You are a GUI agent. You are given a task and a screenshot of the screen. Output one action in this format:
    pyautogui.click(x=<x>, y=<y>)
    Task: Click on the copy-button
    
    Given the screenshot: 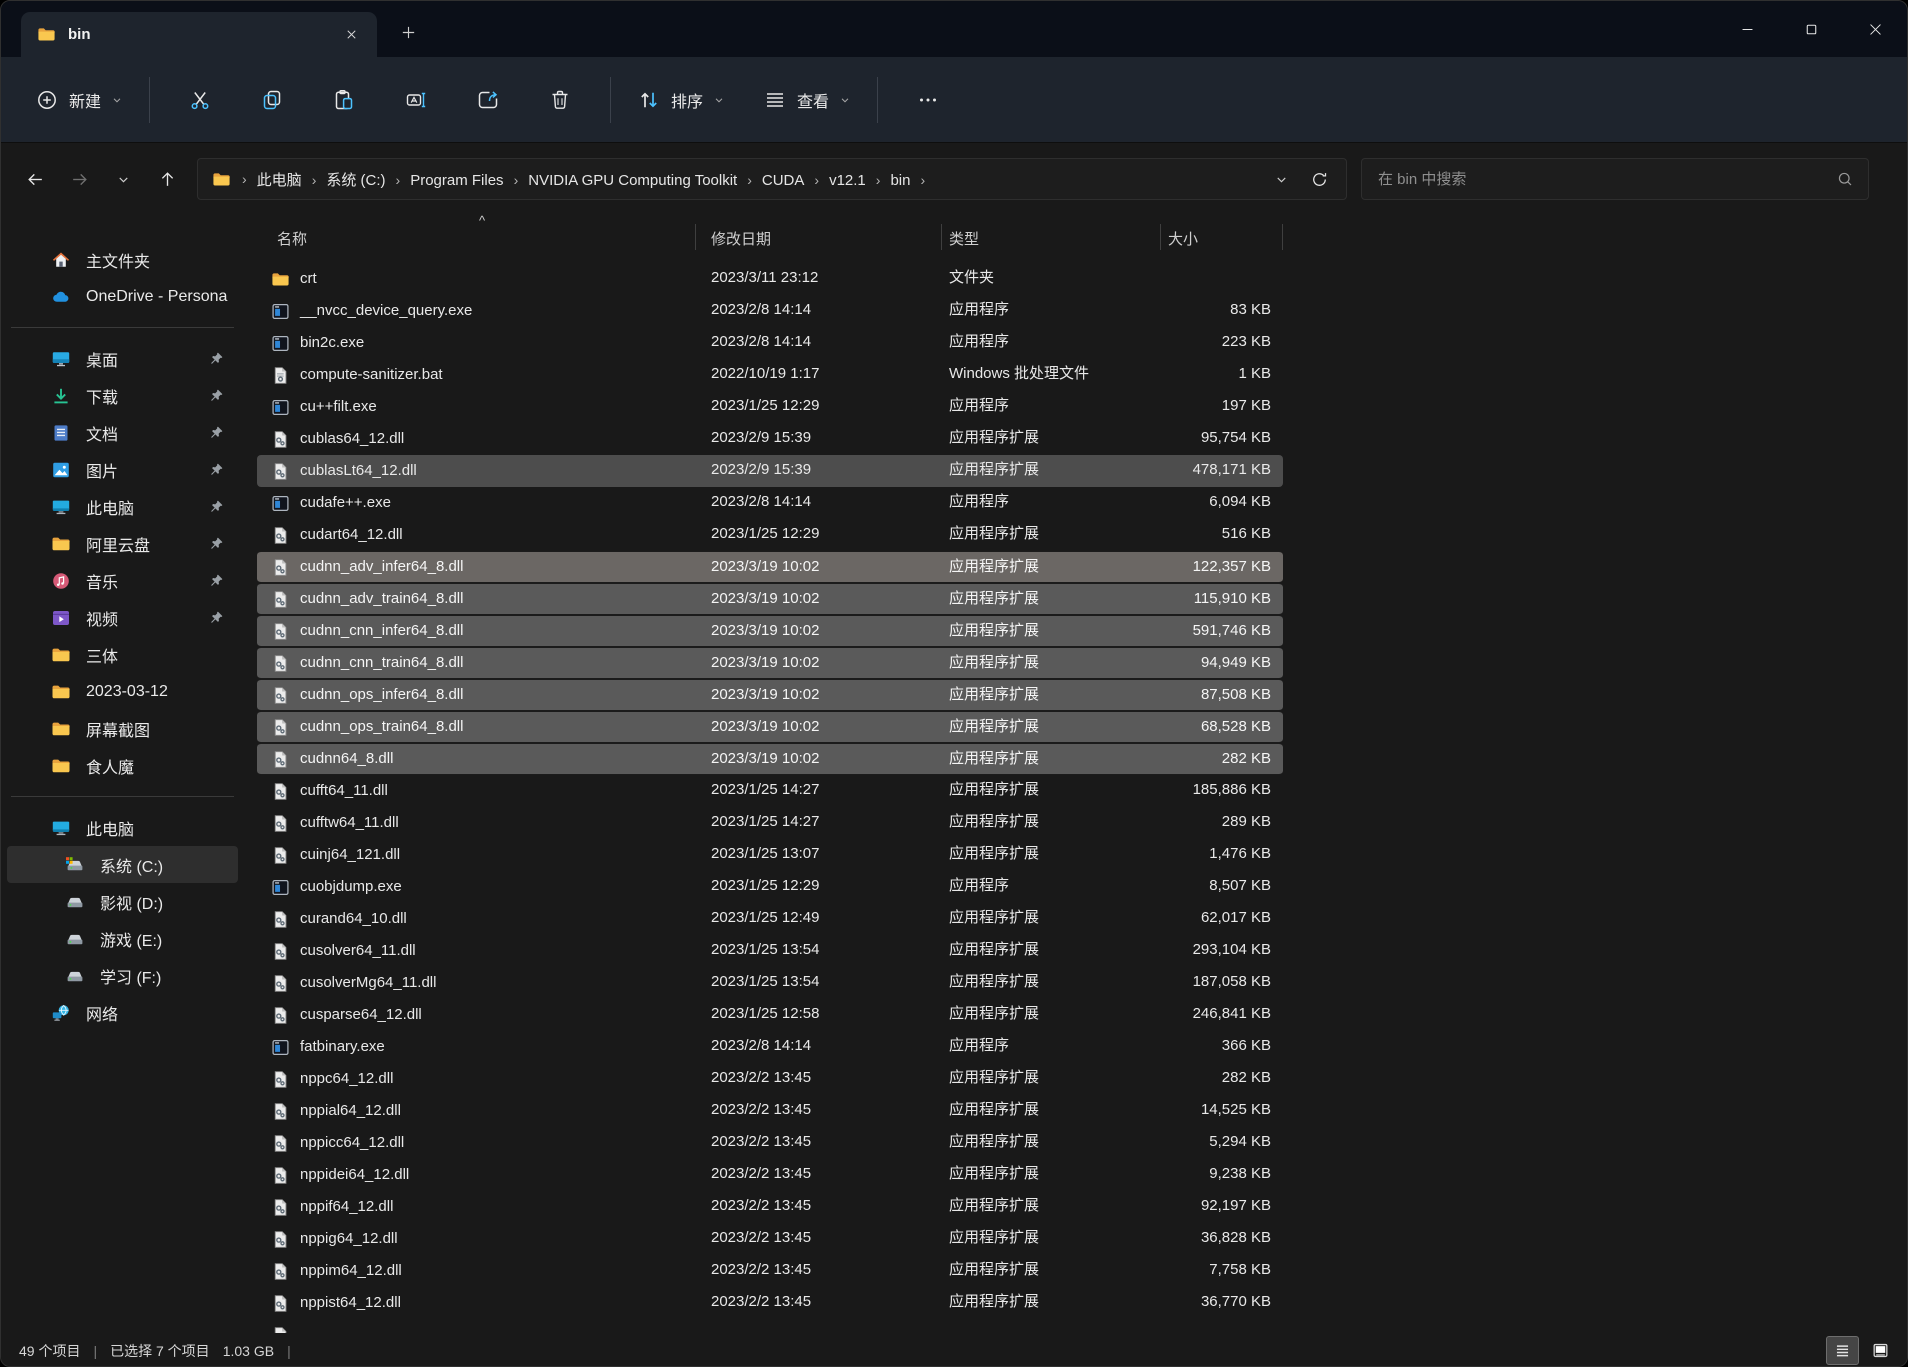 What is the action you would take?
    pyautogui.click(x=272, y=100)
    